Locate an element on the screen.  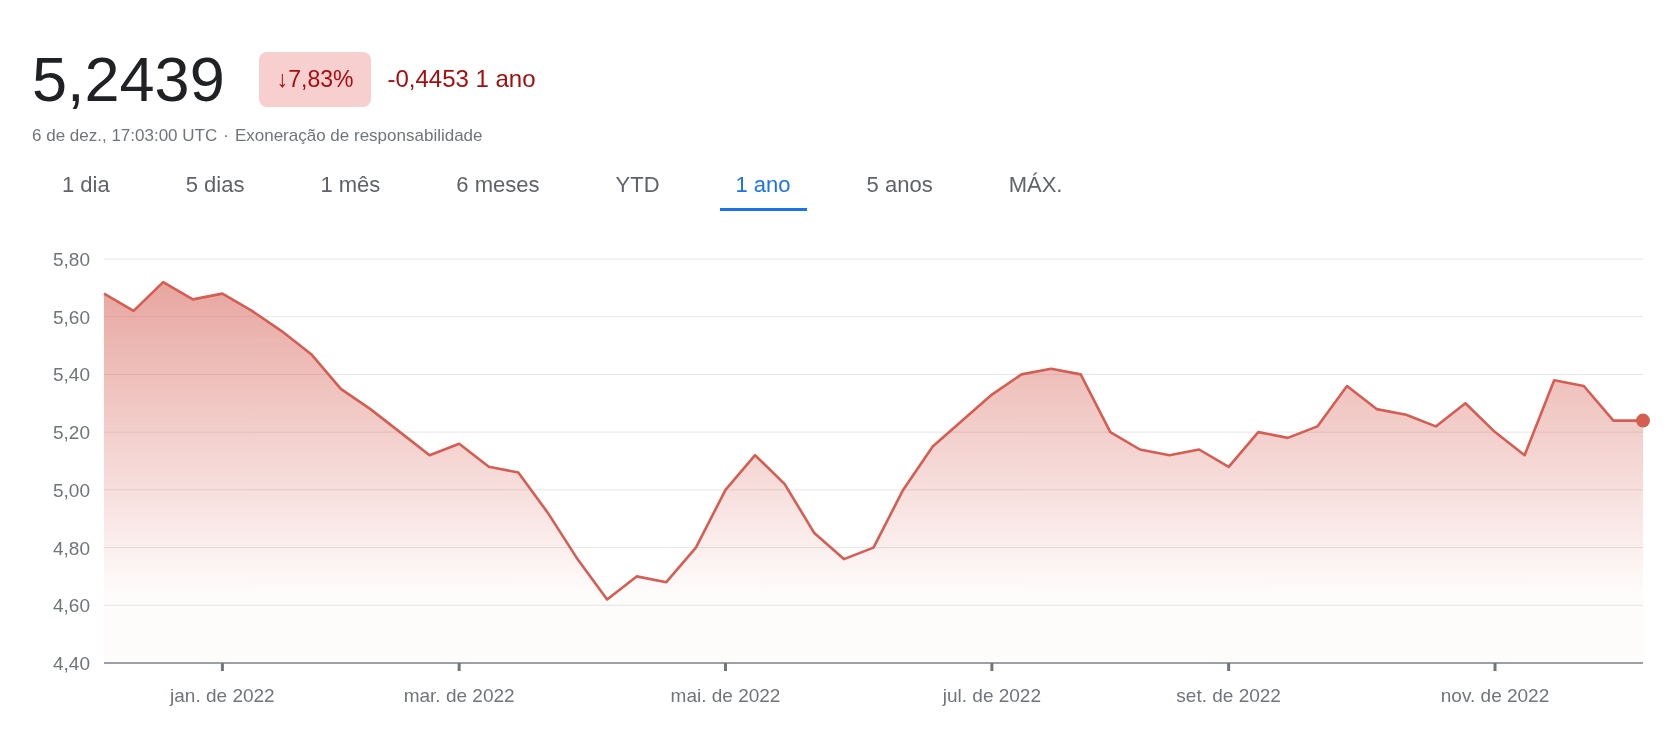
range-tab: 1 dia is located at coordinates (86, 188).